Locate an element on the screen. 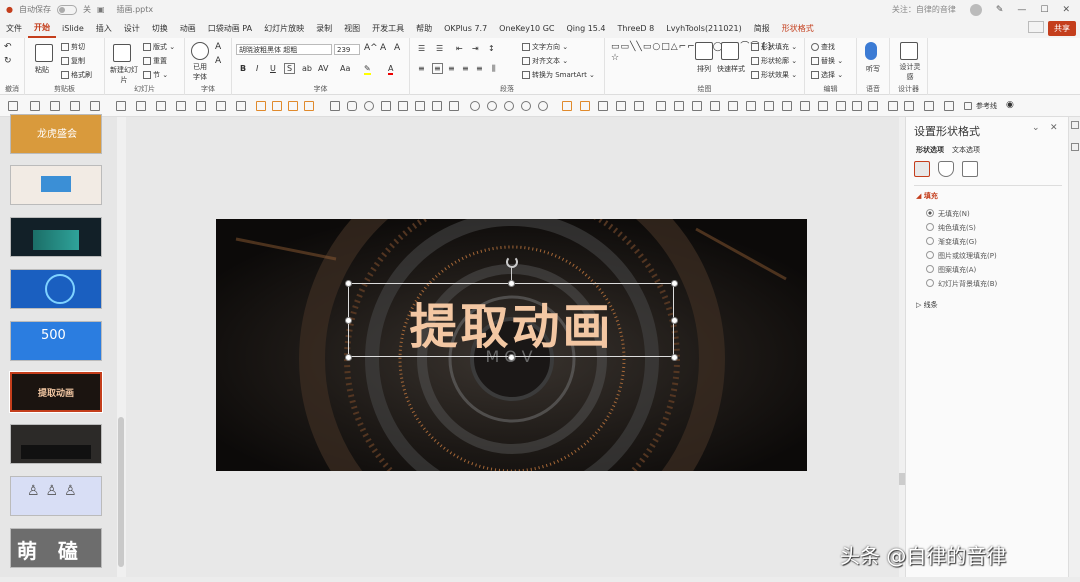 The height and width of the screenshot is (582, 1080). resize-handle-b is located at coordinates (511, 357).